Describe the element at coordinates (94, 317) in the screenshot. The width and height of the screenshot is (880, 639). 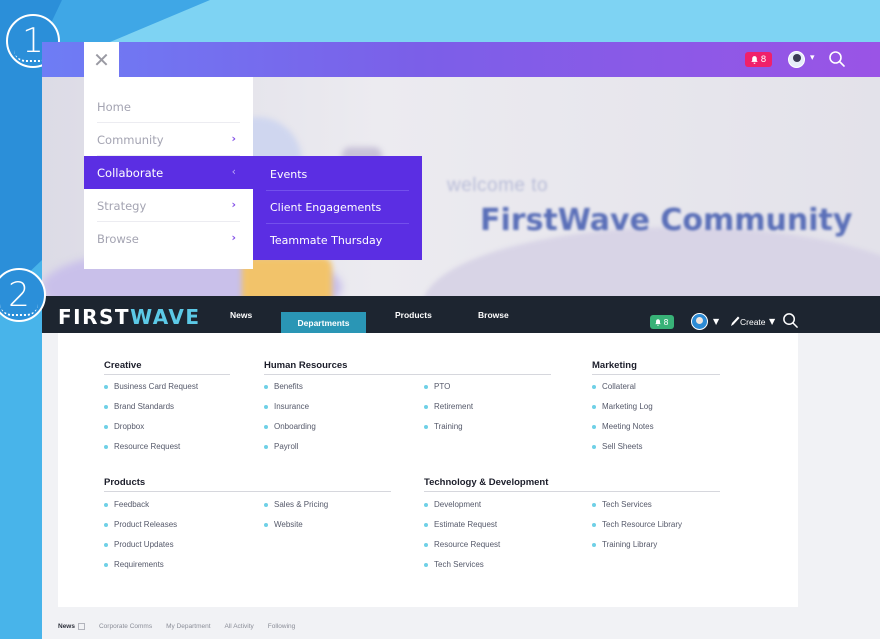
I see `logo-part-1: FIRST` at that location.